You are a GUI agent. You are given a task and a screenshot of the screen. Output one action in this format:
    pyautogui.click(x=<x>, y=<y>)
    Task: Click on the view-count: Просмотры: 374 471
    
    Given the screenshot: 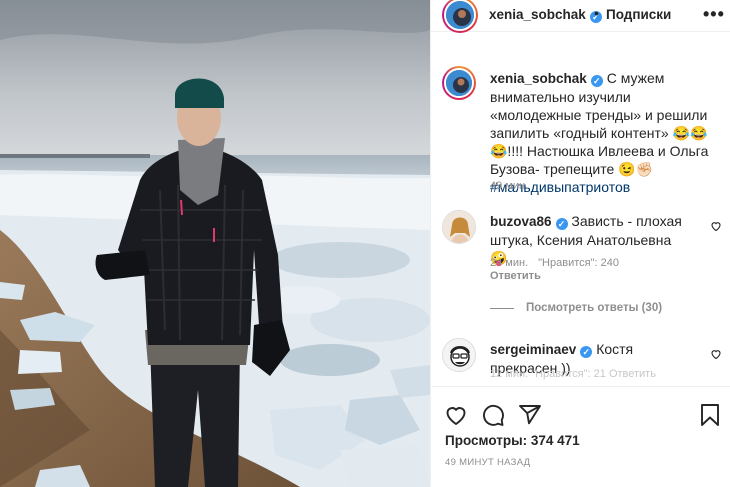 What is the action you would take?
    pyautogui.click(x=512, y=440)
    